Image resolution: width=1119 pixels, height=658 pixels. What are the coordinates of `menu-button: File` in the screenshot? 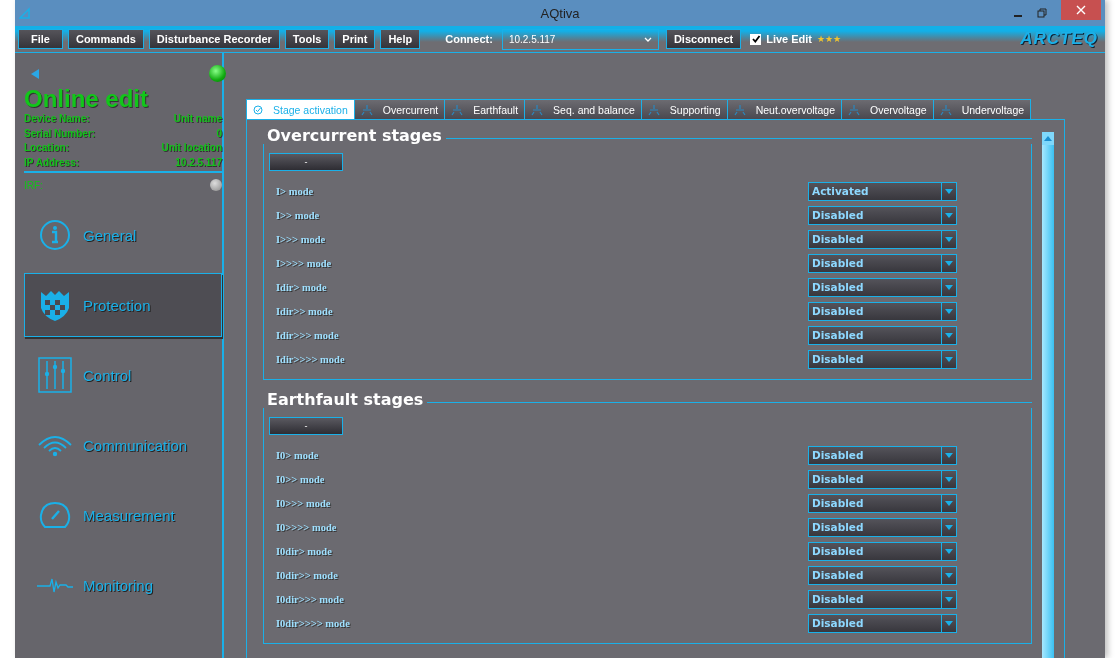 It's located at (40, 39).